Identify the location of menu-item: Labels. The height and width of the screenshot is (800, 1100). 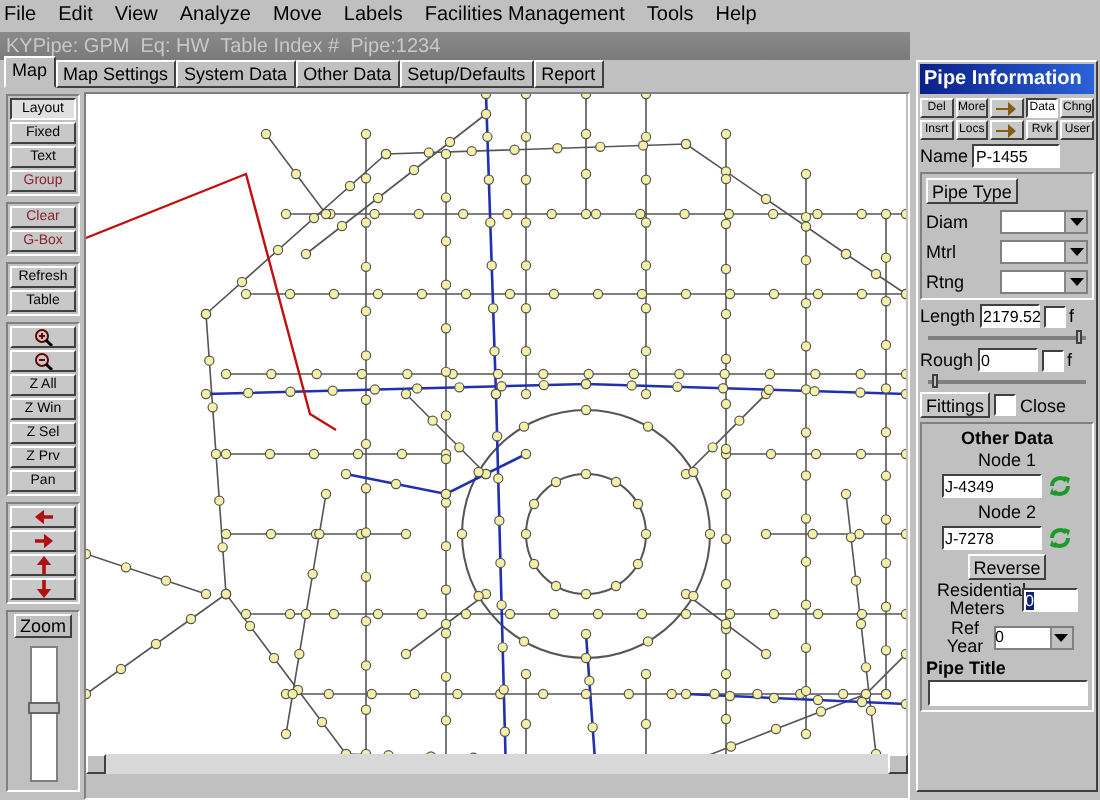
(373, 14).